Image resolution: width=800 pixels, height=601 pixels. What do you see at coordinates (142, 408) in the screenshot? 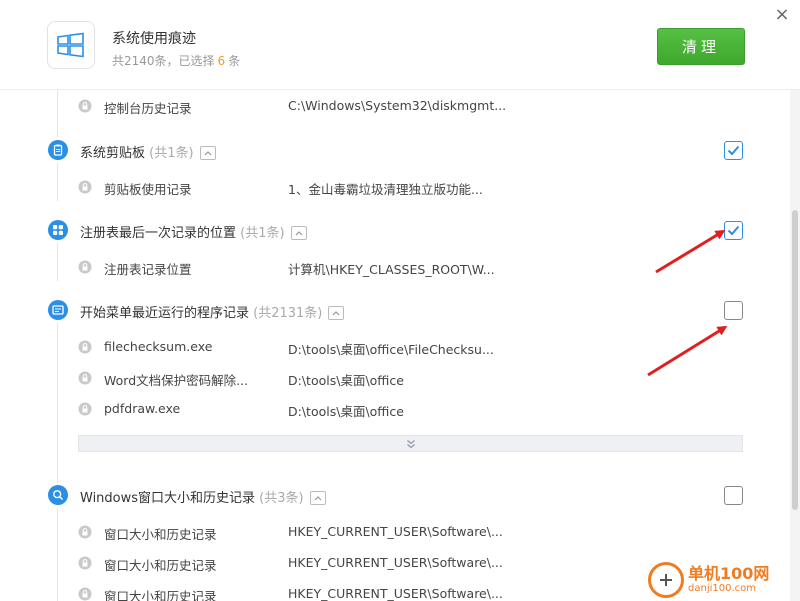
I see `item-name: pdfdraw.exe` at bounding box center [142, 408].